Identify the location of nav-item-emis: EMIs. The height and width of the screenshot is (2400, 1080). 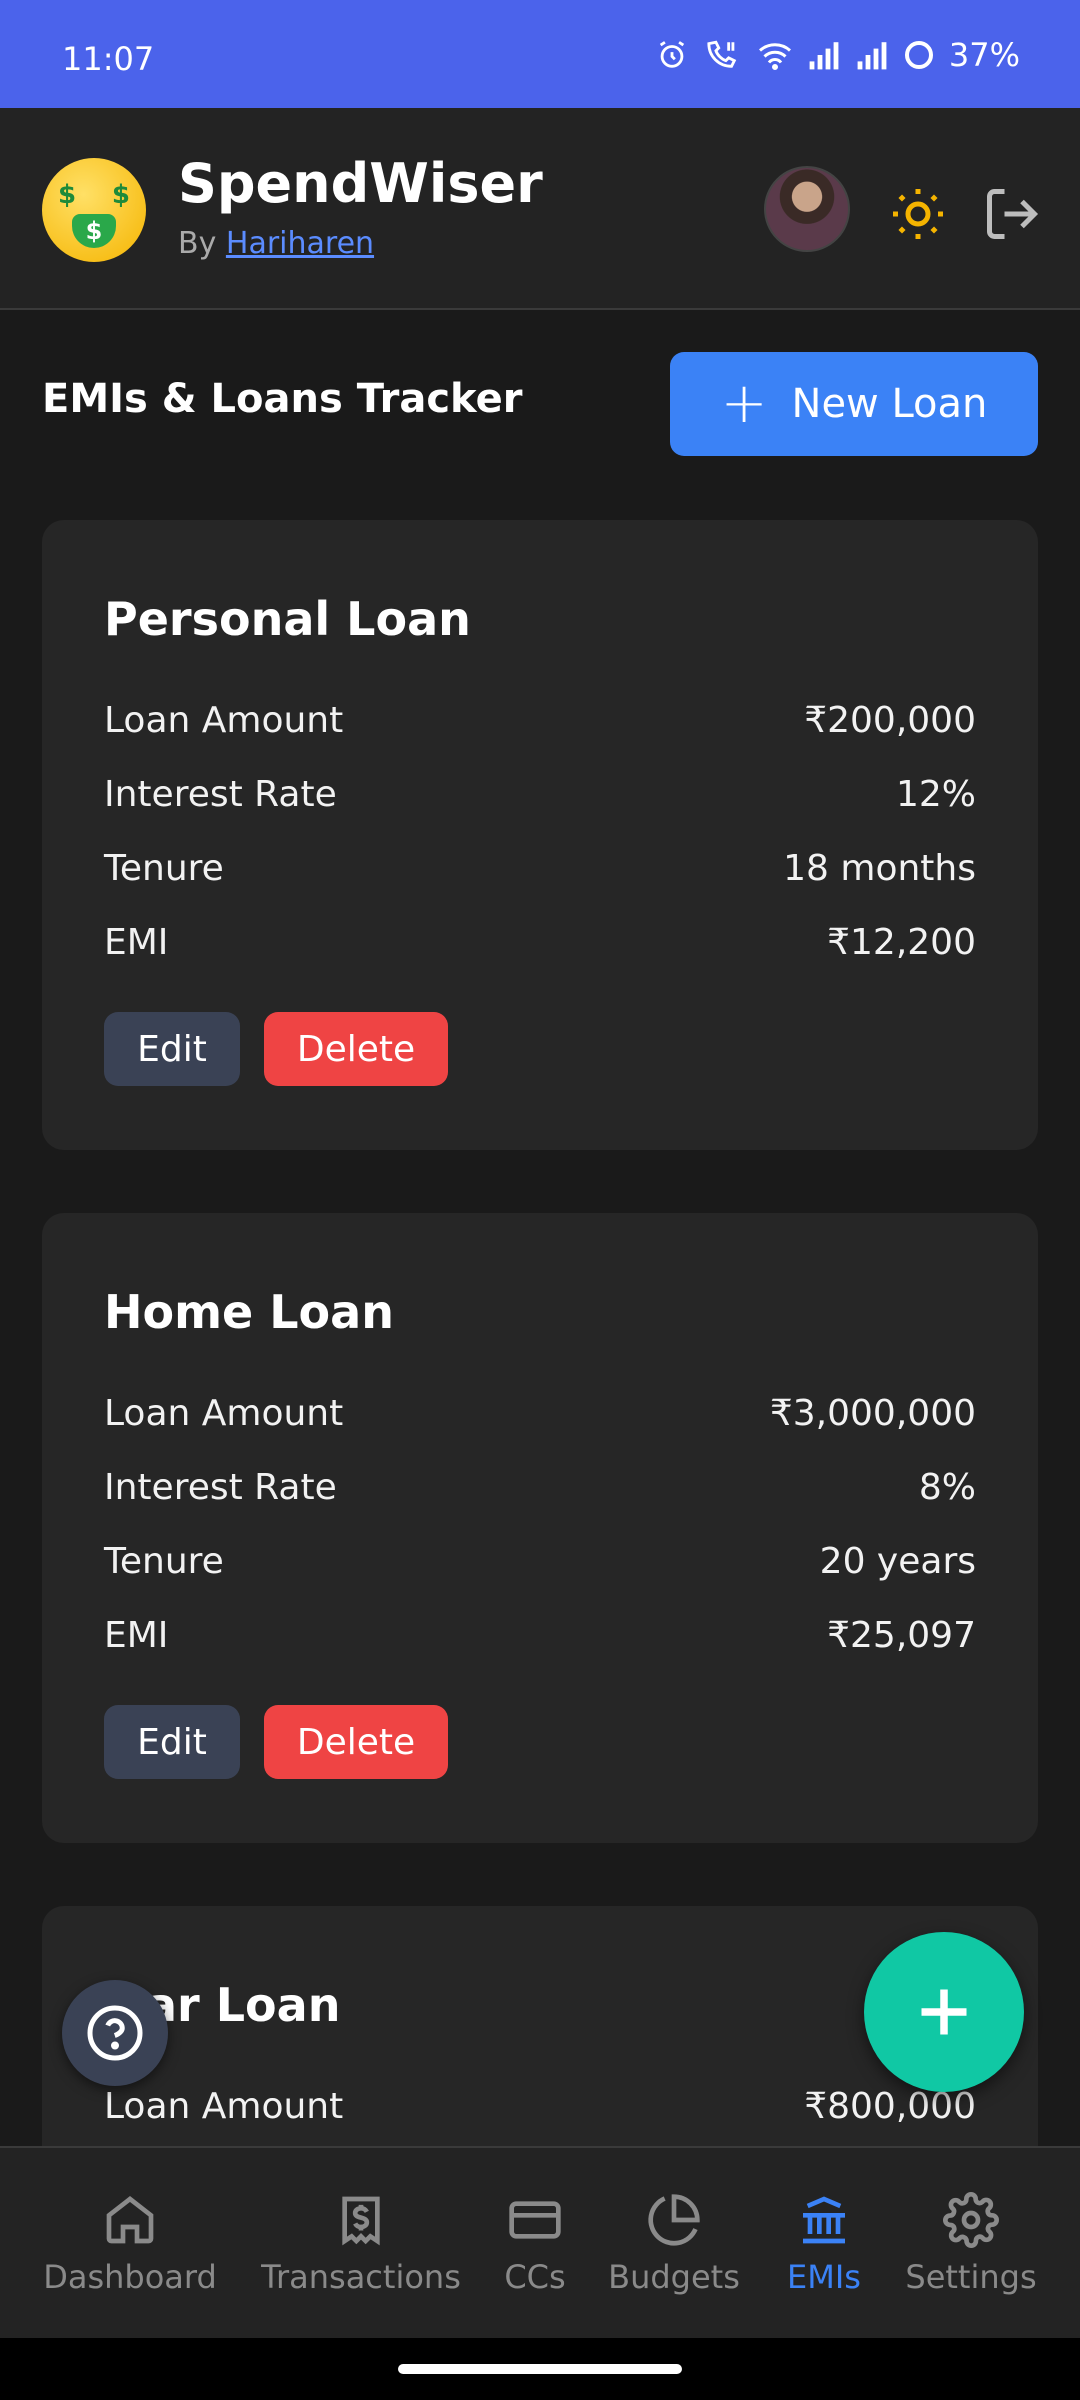
(824, 2244).